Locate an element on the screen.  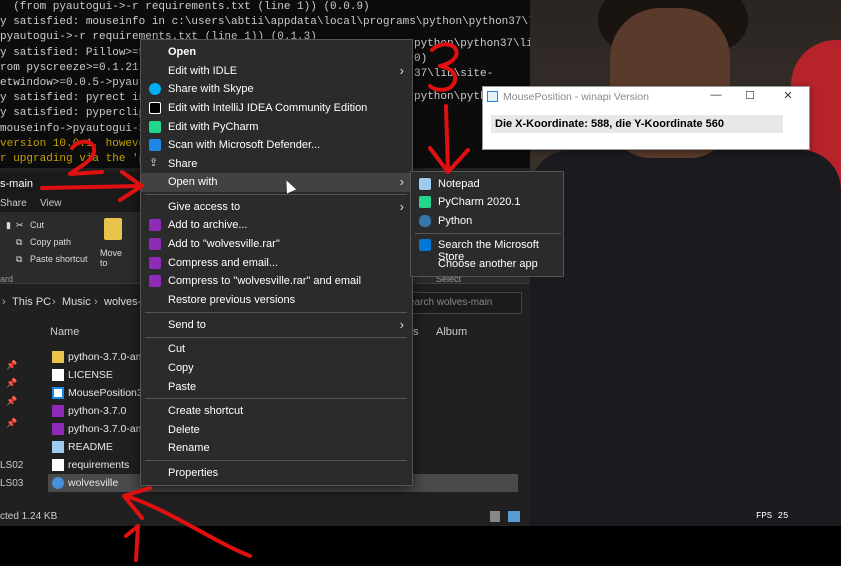
status-text: cted 1.24 KB is located at coordinates (29, 516).